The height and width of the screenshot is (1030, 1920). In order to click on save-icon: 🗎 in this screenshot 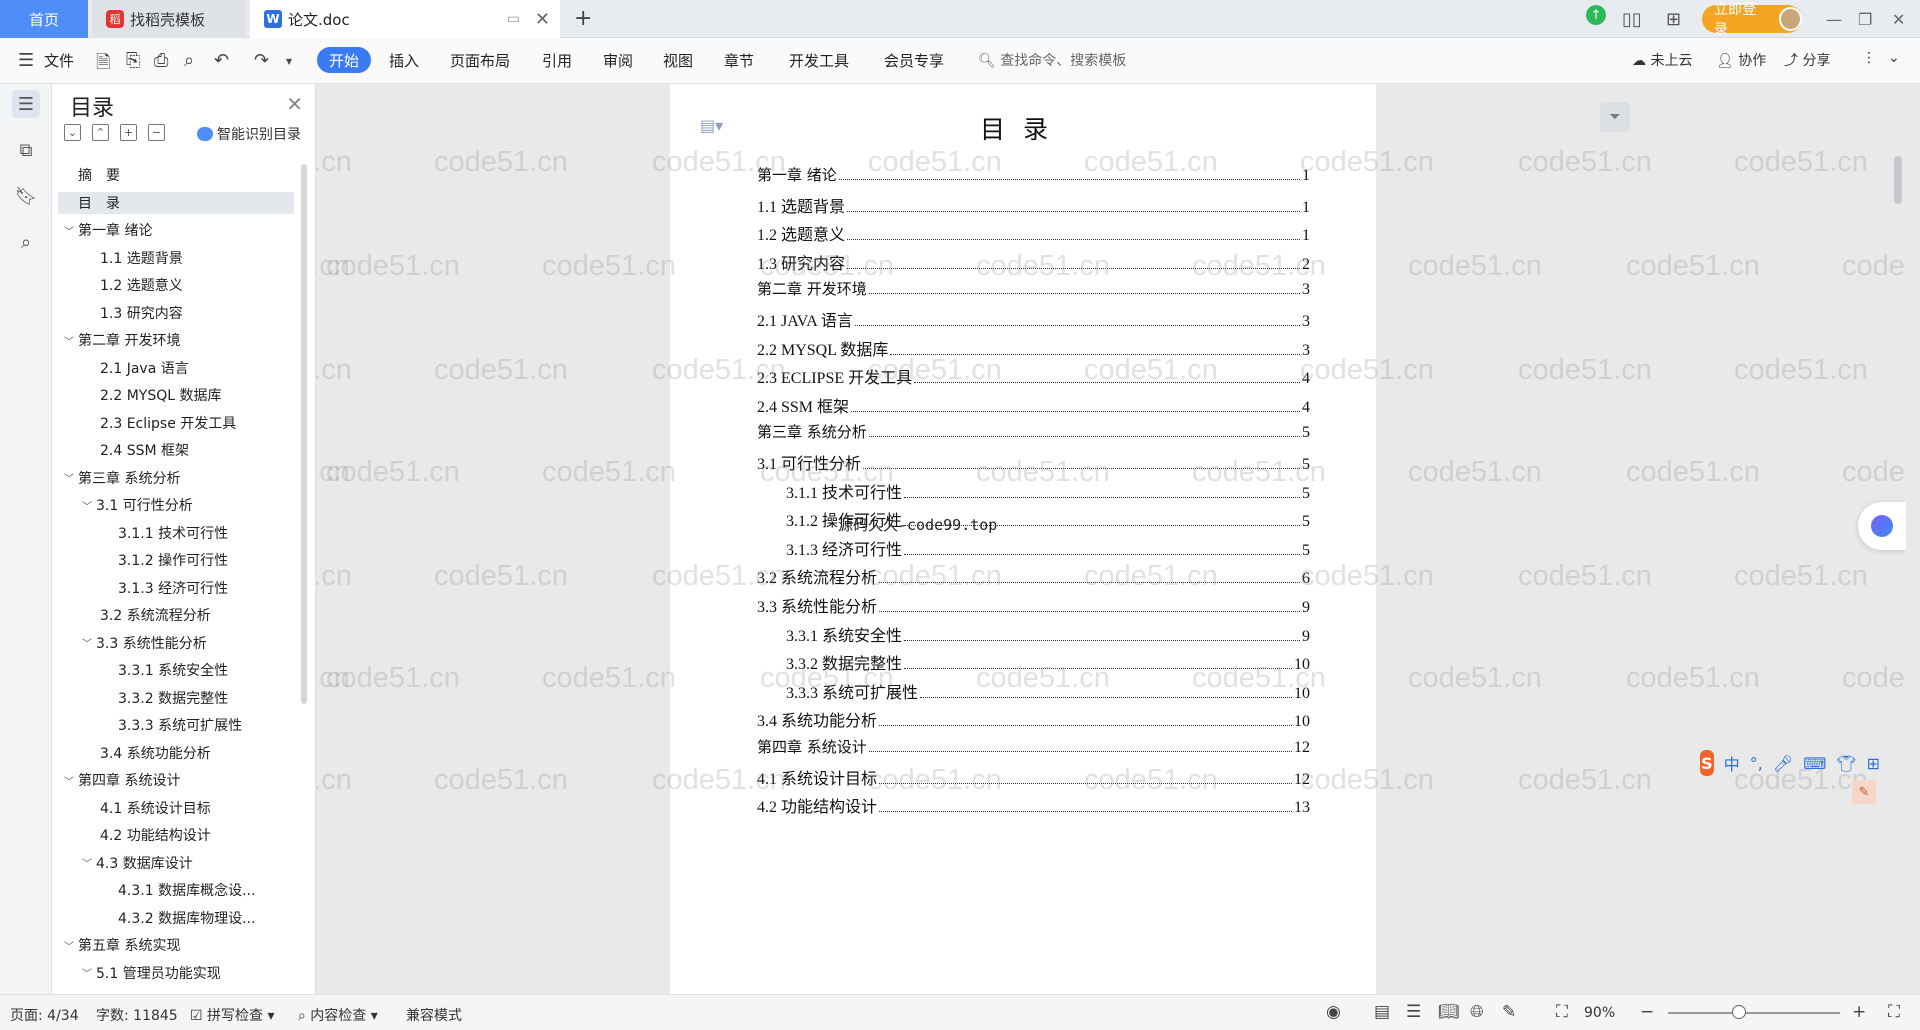, I will do `click(103, 65)`.